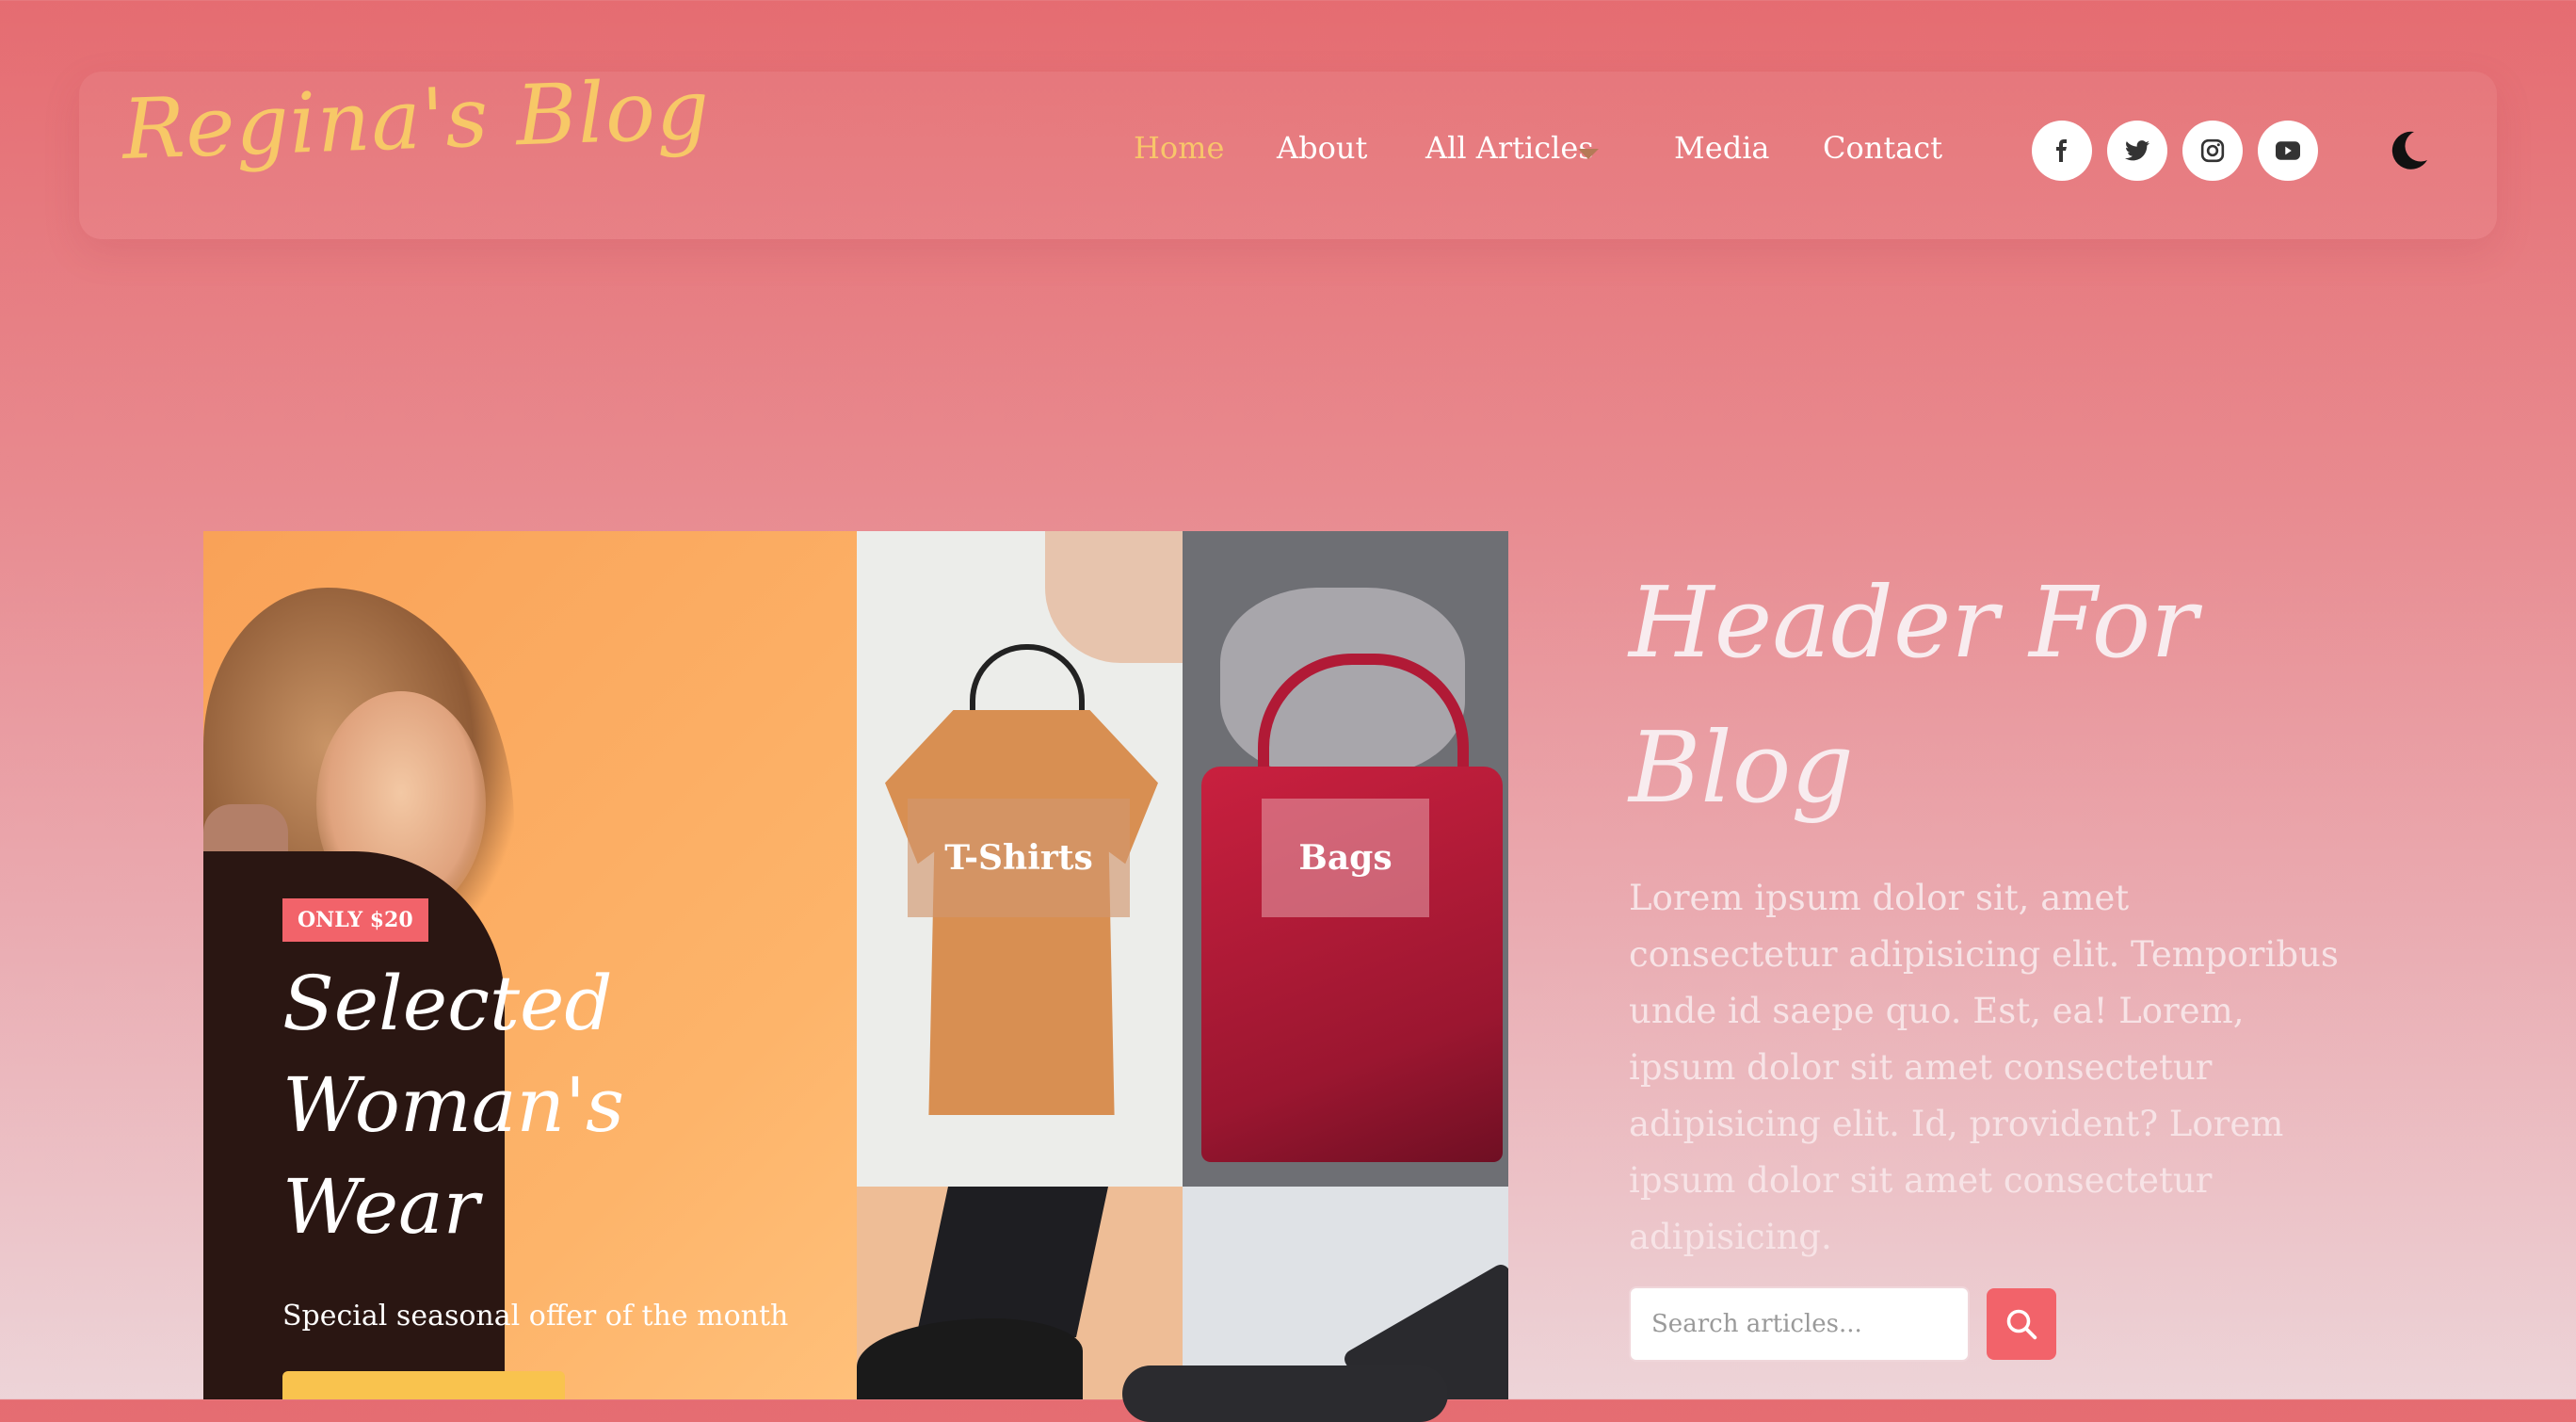 This screenshot has height=1422, width=2576. I want to click on search-icon, so click(2021, 1324).